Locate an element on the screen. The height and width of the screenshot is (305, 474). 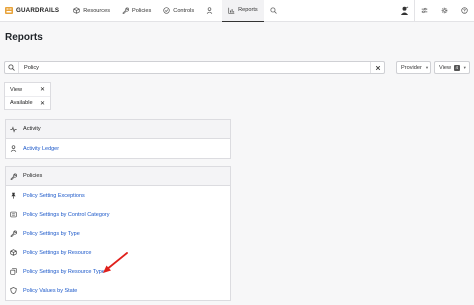
settings-button is located at coordinates (444, 11).